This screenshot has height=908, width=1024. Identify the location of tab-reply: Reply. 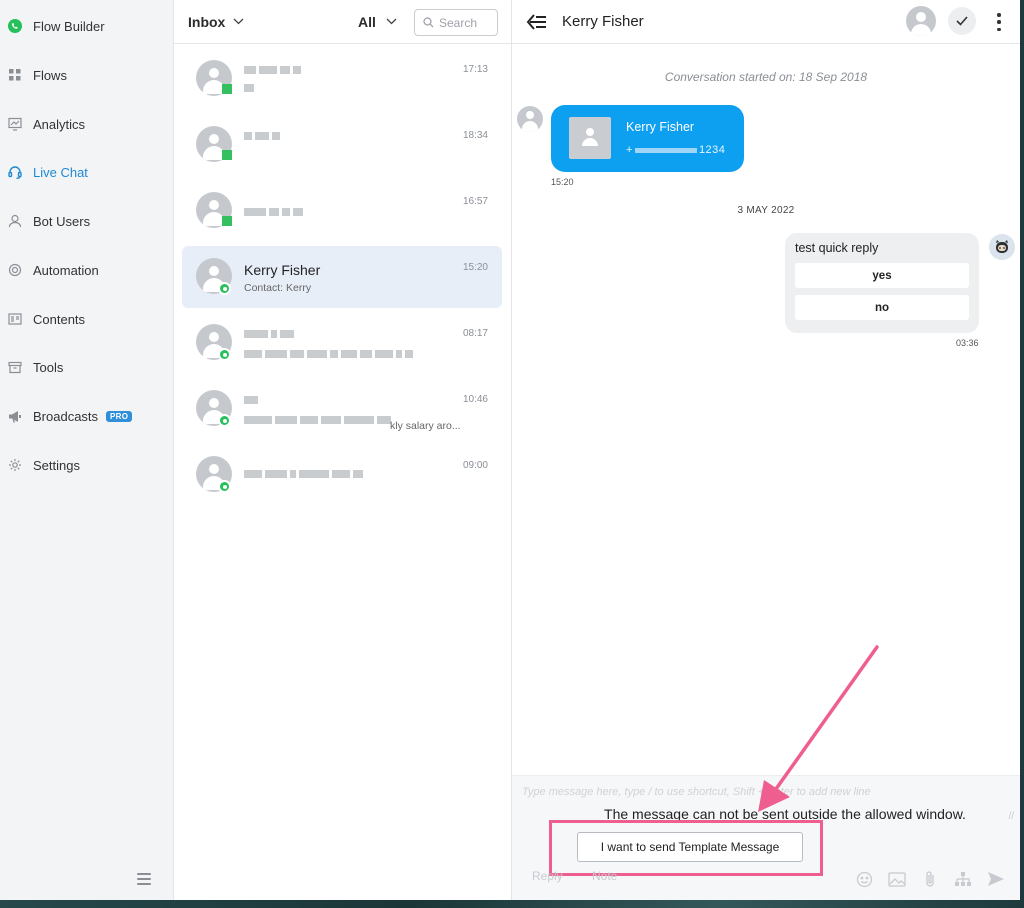
(547, 876).